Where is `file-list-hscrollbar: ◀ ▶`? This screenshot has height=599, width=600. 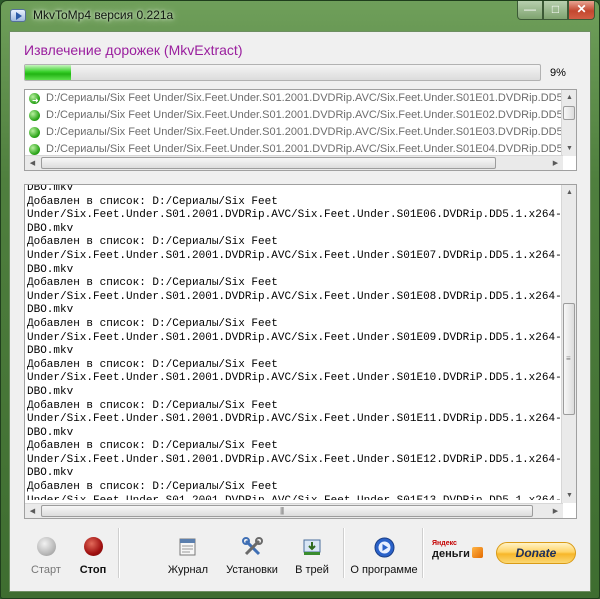
file-list-hscrollbar: ◀ ▶ is located at coordinates (294, 162).